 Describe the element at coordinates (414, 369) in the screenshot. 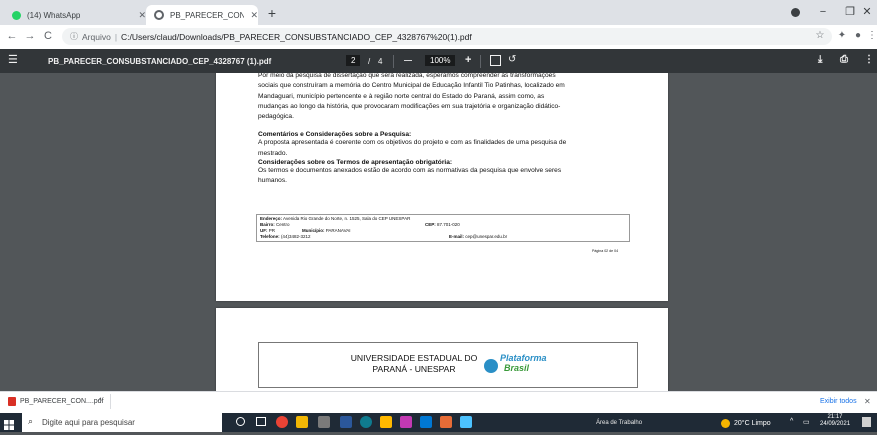

I see `university-line: PARANÁ - UNESPAR` at that location.